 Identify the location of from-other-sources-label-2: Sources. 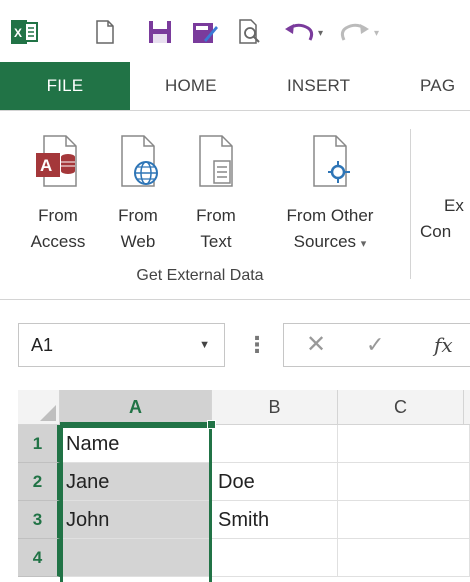
(325, 241).